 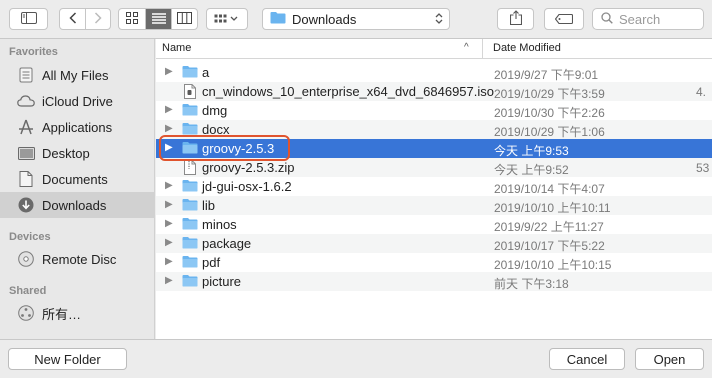 I want to click on disc-icon, so click(x=26, y=259).